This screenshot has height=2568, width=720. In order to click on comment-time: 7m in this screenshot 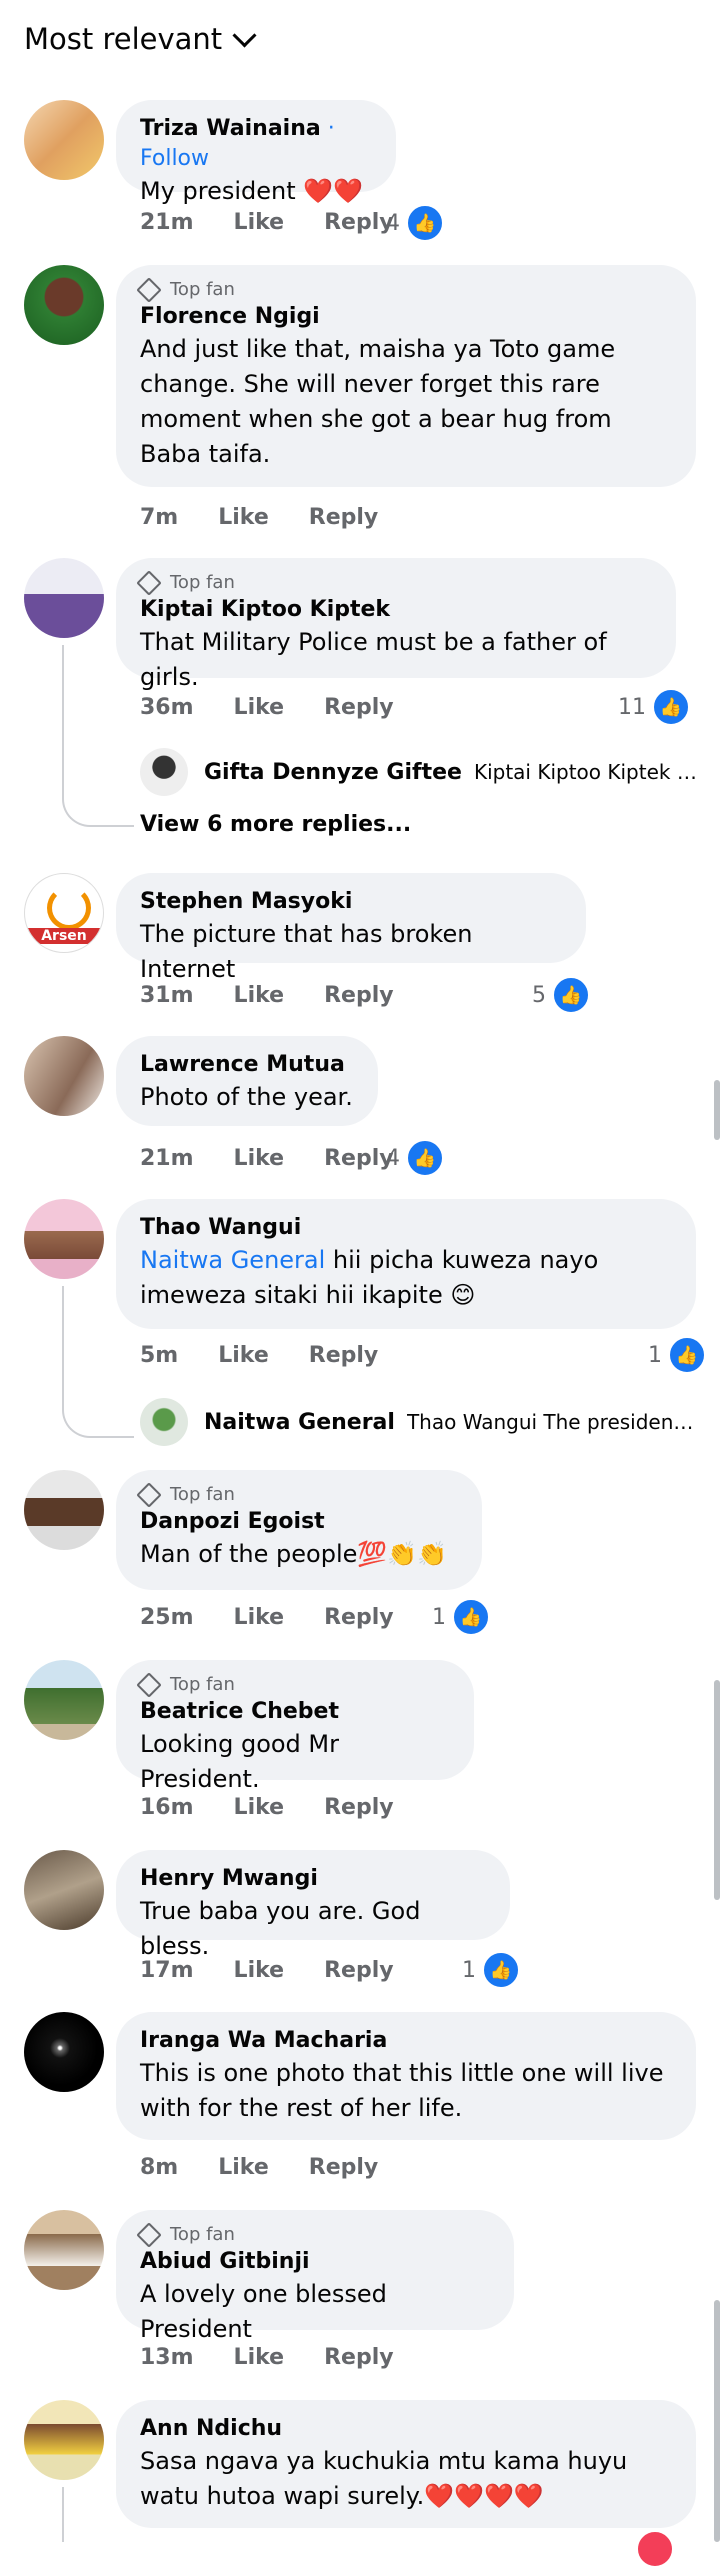, I will do `click(159, 517)`.